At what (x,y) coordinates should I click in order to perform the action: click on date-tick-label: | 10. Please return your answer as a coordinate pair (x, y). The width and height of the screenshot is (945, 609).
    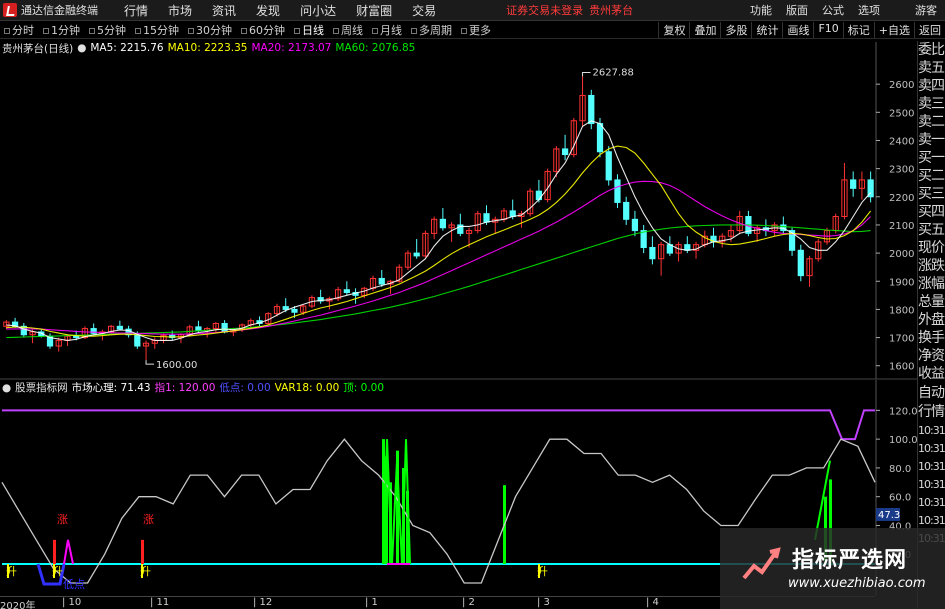
    Looking at the image, I should click on (72, 602).